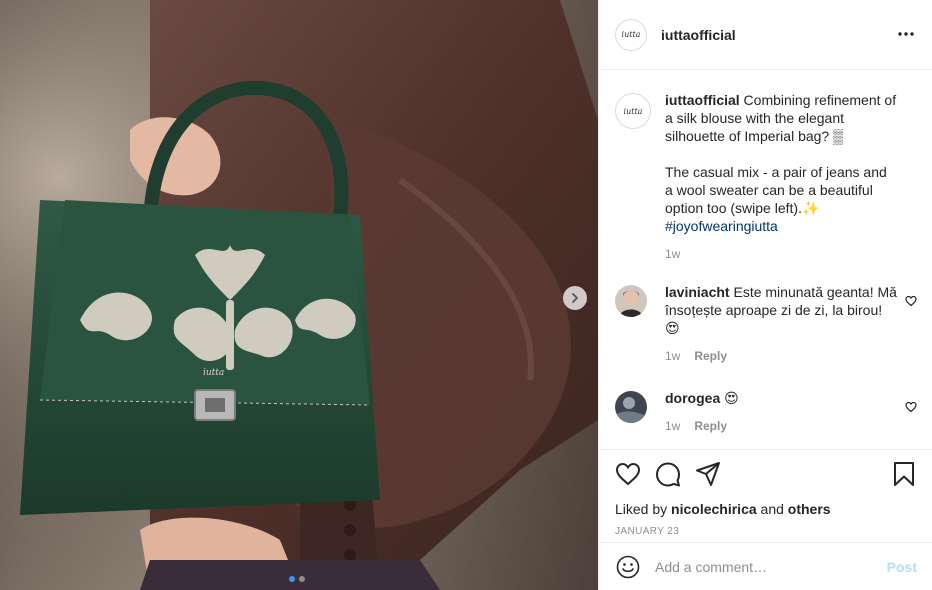 The image size is (932, 590). I want to click on liked-by-others: others, so click(809, 509).